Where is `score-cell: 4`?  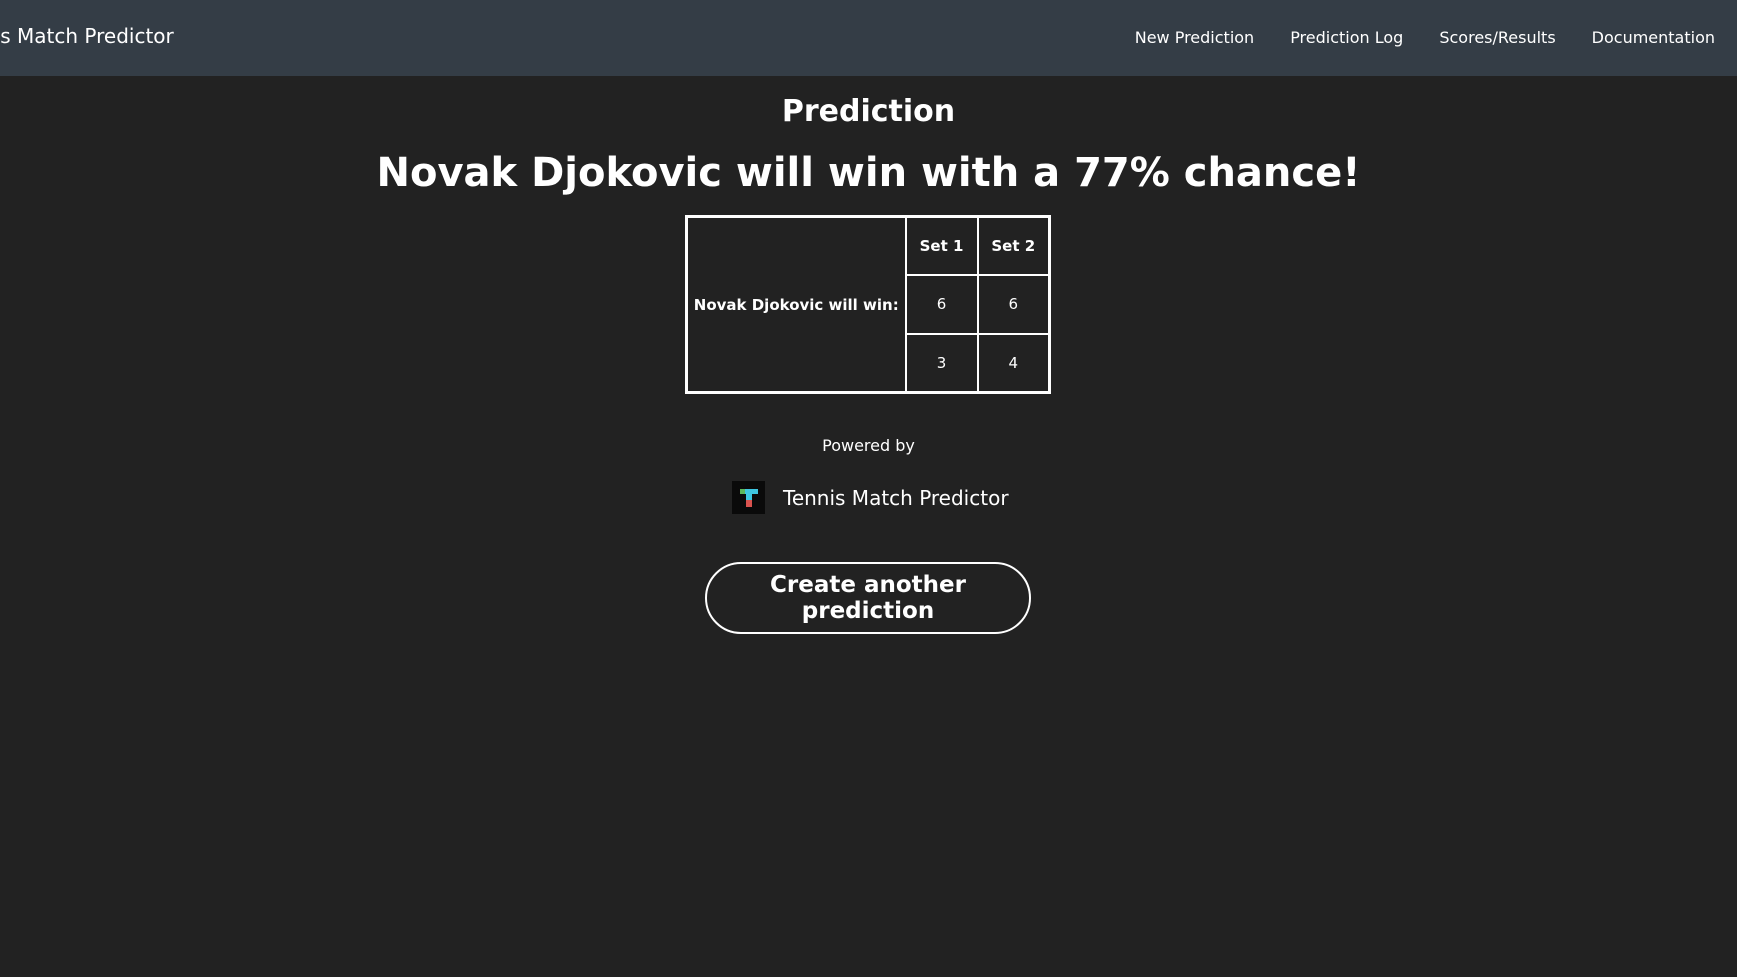
score-cell: 4 is located at coordinates (1013, 363).